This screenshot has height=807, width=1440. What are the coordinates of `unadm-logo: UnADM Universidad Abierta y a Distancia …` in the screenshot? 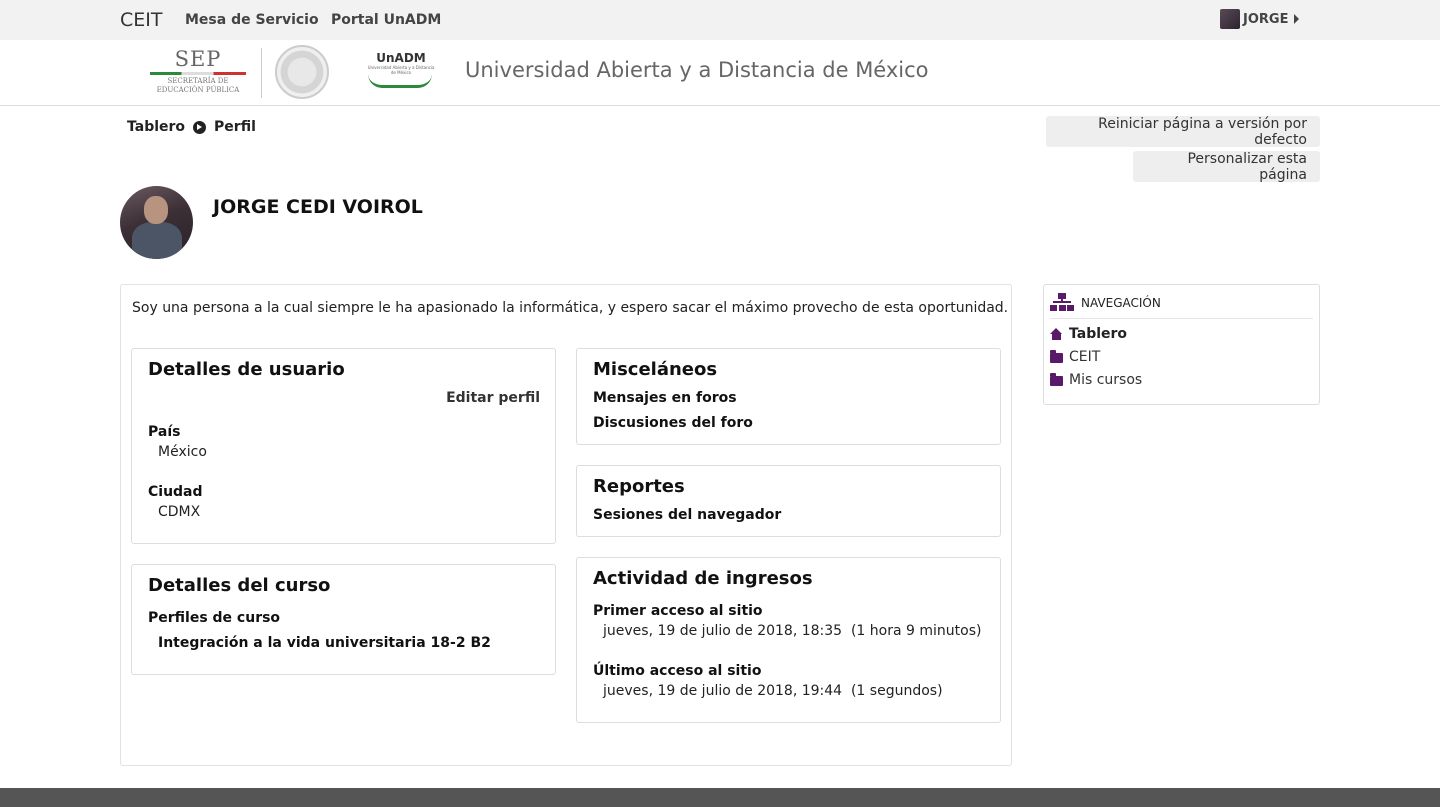 It's located at (401, 72).